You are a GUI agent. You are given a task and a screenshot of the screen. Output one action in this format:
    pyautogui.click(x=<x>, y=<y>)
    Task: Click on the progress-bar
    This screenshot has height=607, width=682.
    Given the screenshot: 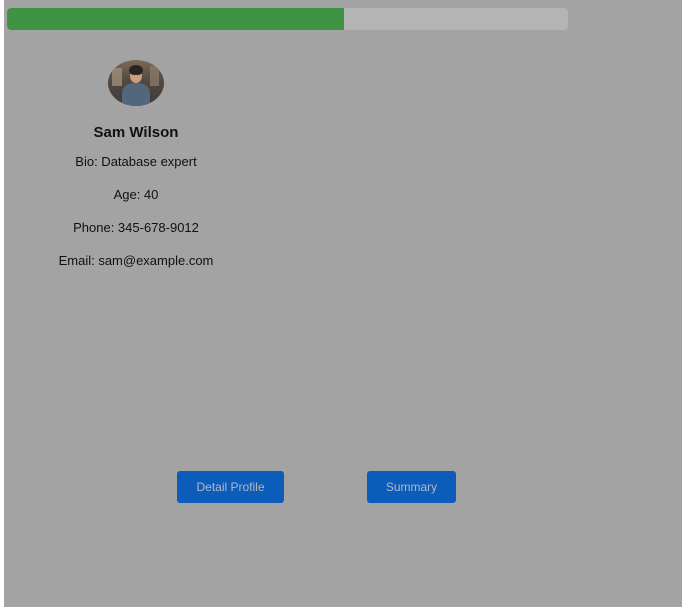 What is the action you would take?
    pyautogui.click(x=287, y=19)
    